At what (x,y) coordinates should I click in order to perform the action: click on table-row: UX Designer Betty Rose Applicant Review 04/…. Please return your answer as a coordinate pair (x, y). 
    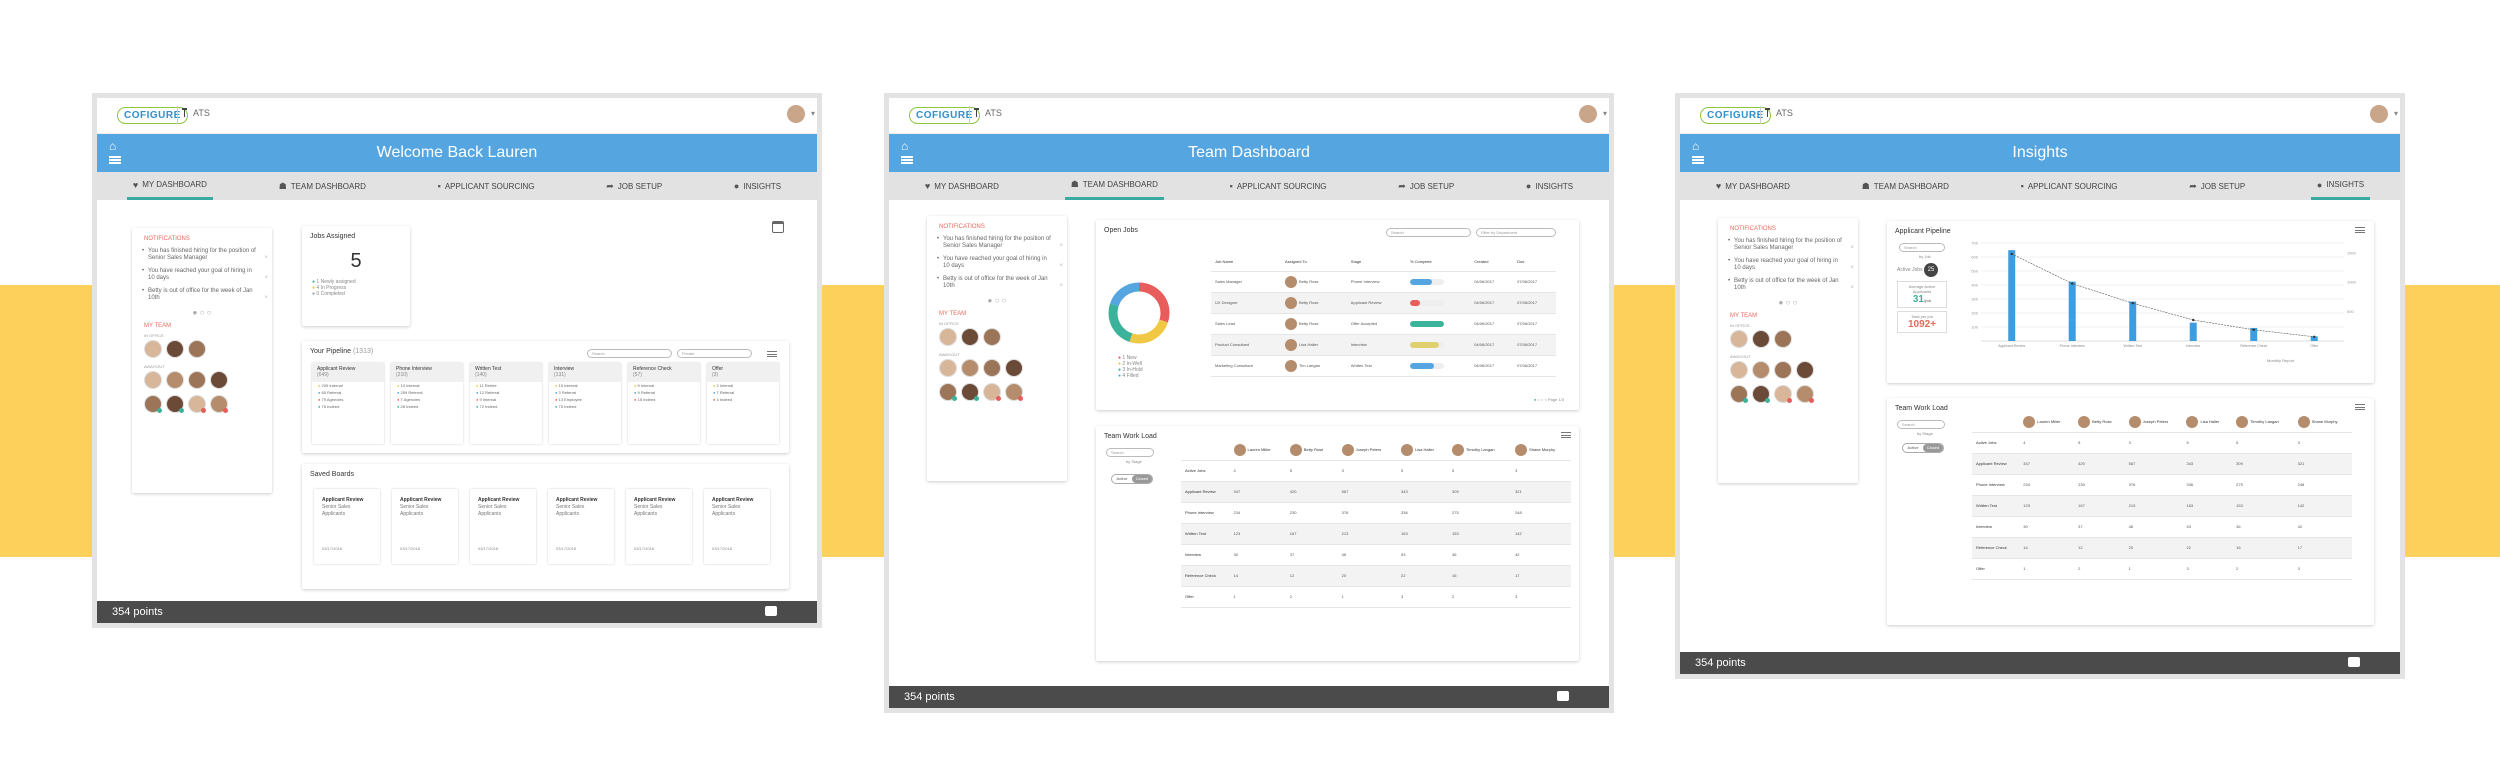
    Looking at the image, I should click on (1383, 303).